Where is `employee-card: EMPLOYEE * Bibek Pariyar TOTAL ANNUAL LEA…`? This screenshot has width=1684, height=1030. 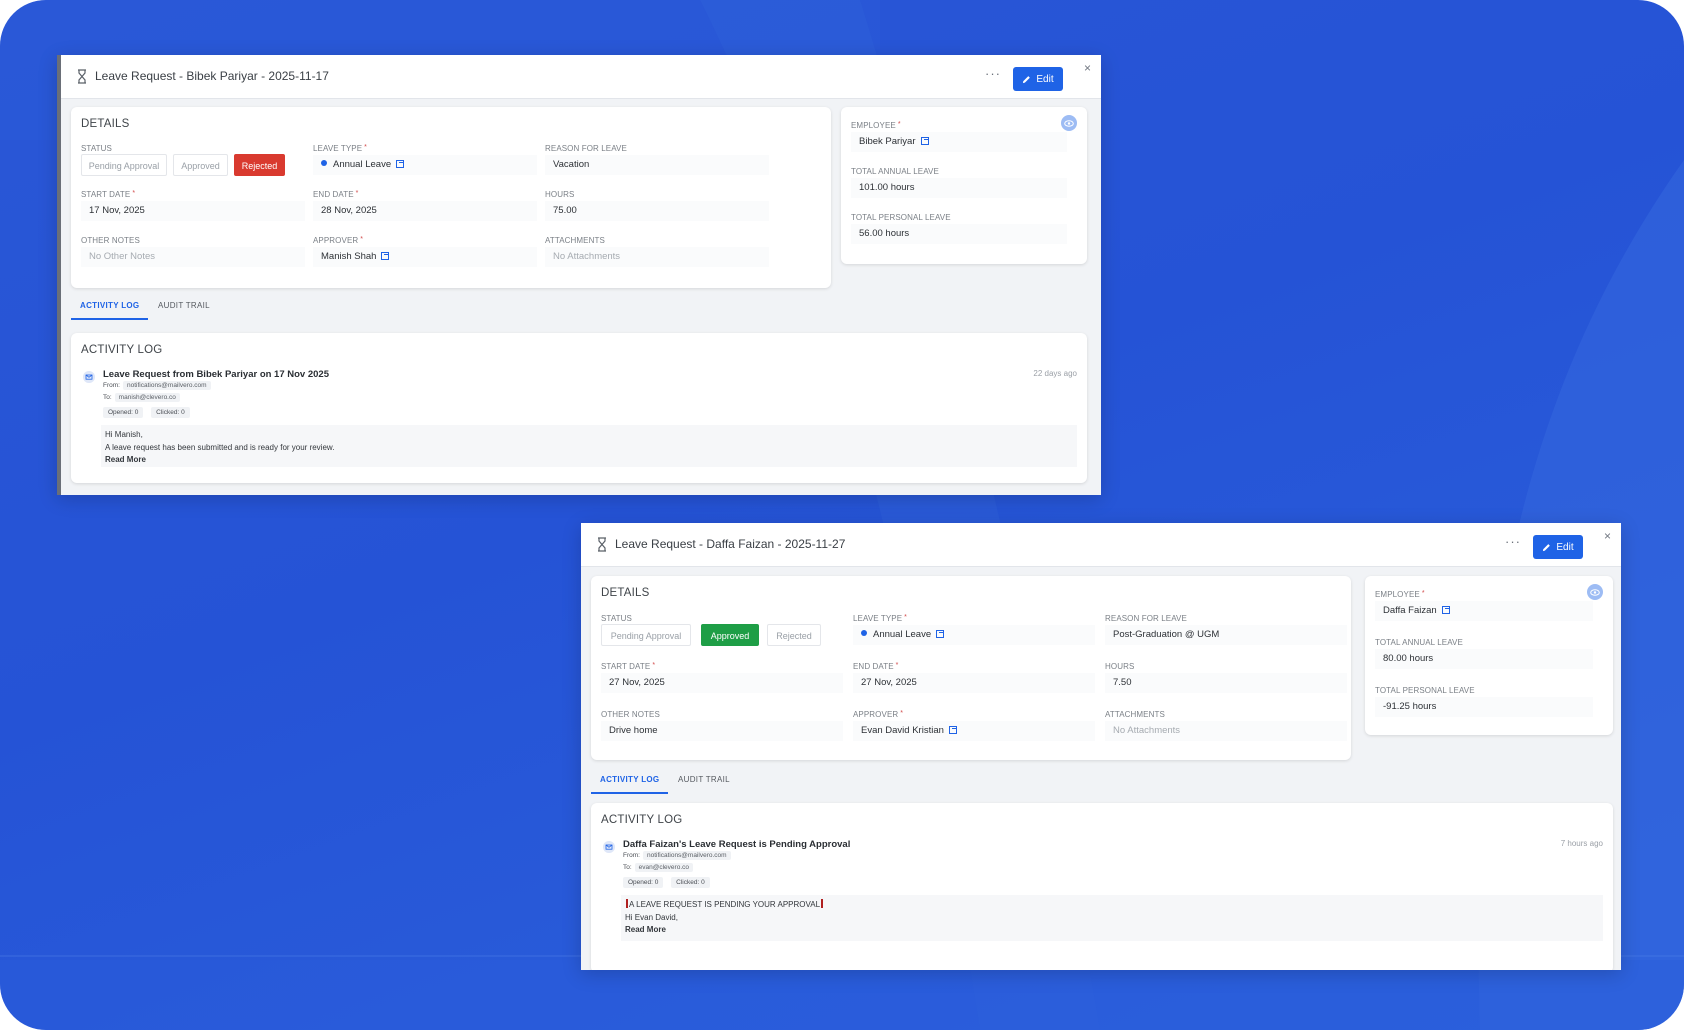 employee-card: EMPLOYEE * Bibek Pariyar TOTAL ANNUAL LEA… is located at coordinates (964, 185).